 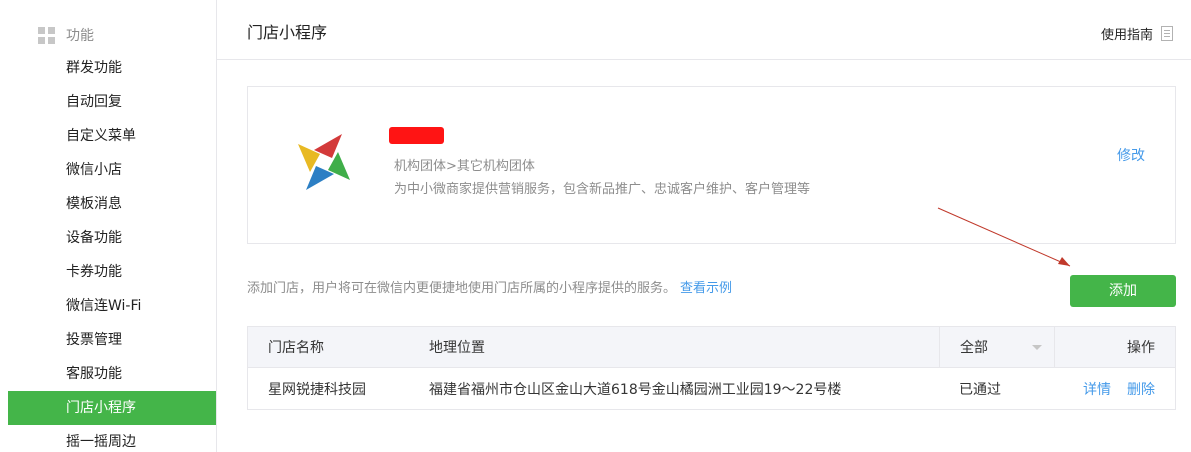 I want to click on store-status-text: 已通过, so click(x=980, y=389).